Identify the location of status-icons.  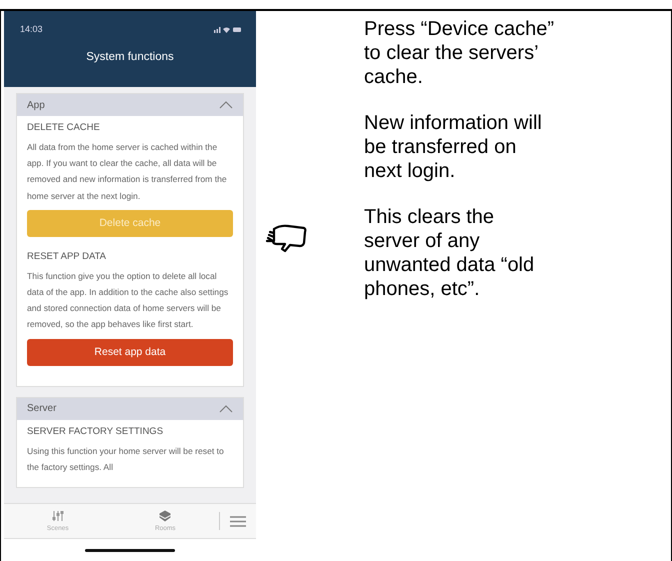
(228, 29).